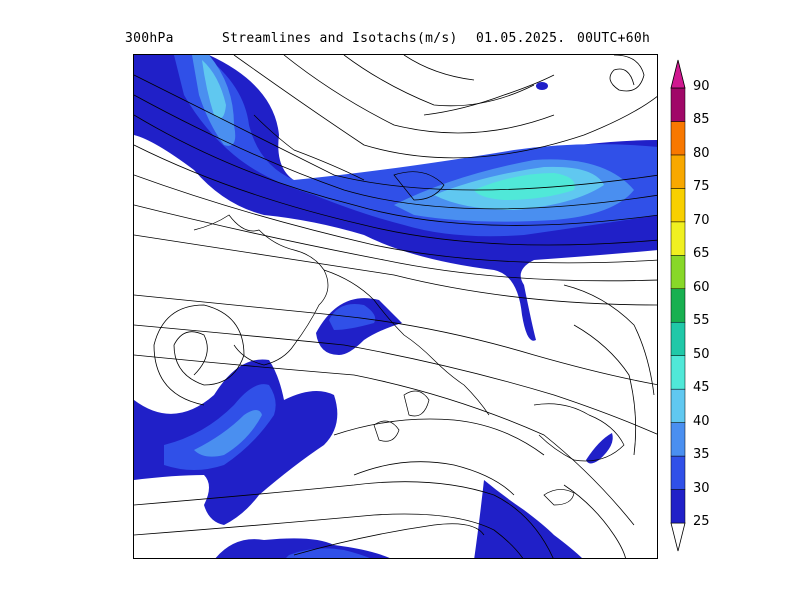  I want to click on colorbar-label-70: 70, so click(701, 220).